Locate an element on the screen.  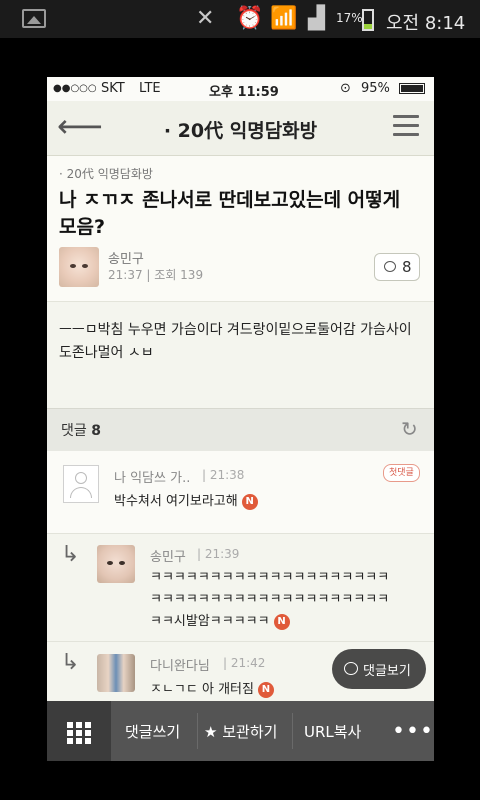
bottom-toolbar: 댓글쓰기 ★ 보관하기 URL복사 ••• is located at coordinates (240, 731).